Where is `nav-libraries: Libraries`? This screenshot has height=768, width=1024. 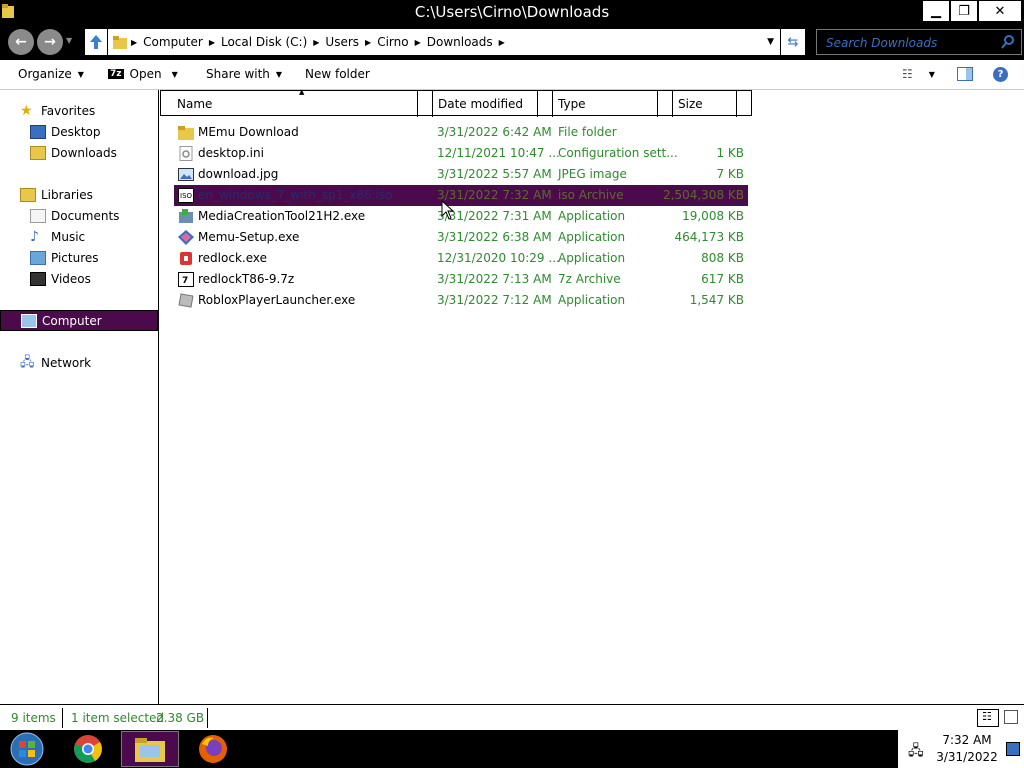 nav-libraries: Libraries is located at coordinates (79, 194).